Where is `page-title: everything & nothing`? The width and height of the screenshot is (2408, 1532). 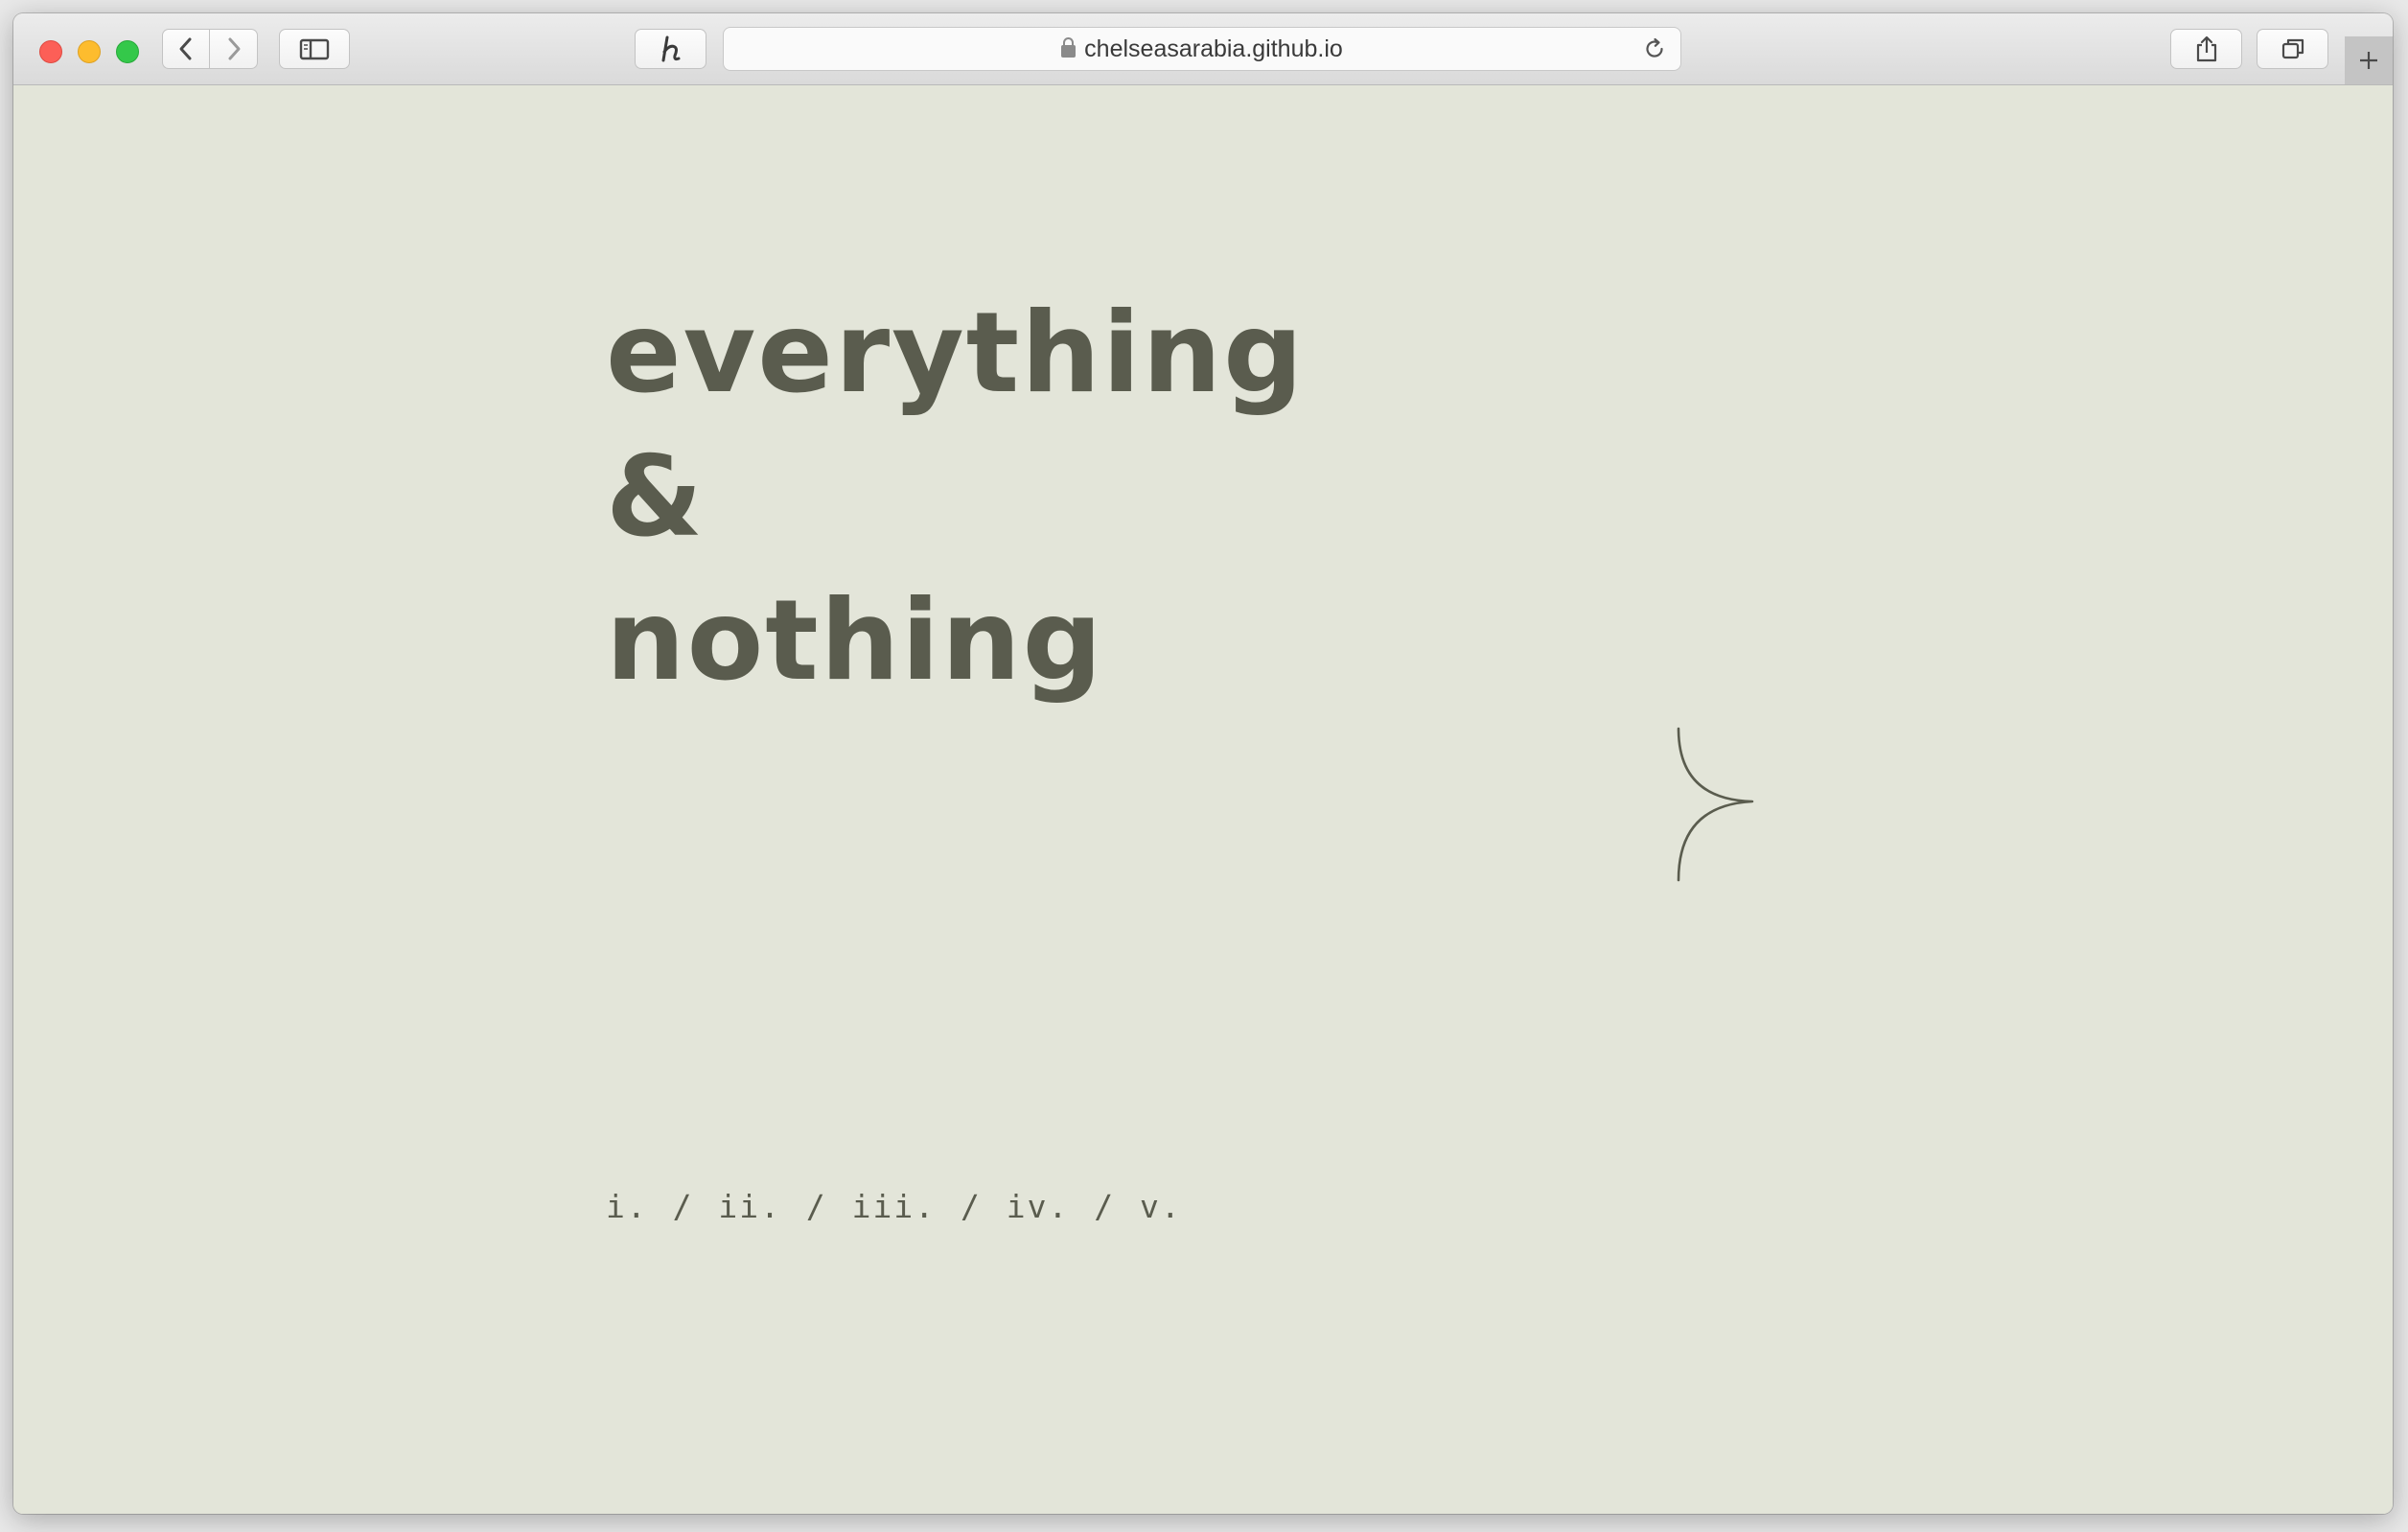
page-title: everything & nothing is located at coordinates (955, 498).